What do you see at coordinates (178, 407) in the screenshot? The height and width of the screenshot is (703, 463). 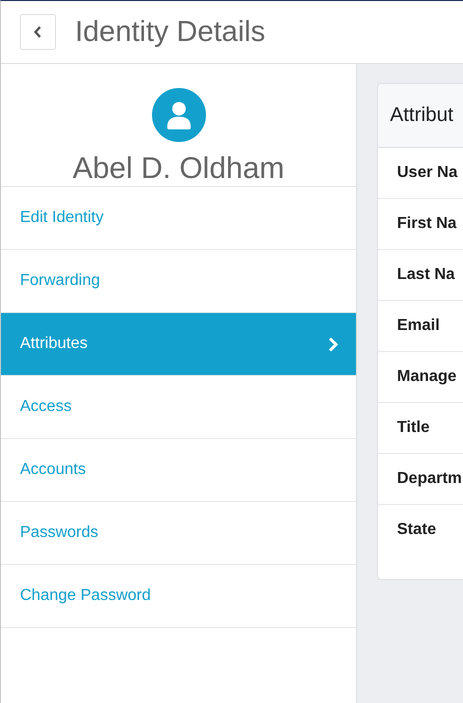 I see `menu-item: Access` at bounding box center [178, 407].